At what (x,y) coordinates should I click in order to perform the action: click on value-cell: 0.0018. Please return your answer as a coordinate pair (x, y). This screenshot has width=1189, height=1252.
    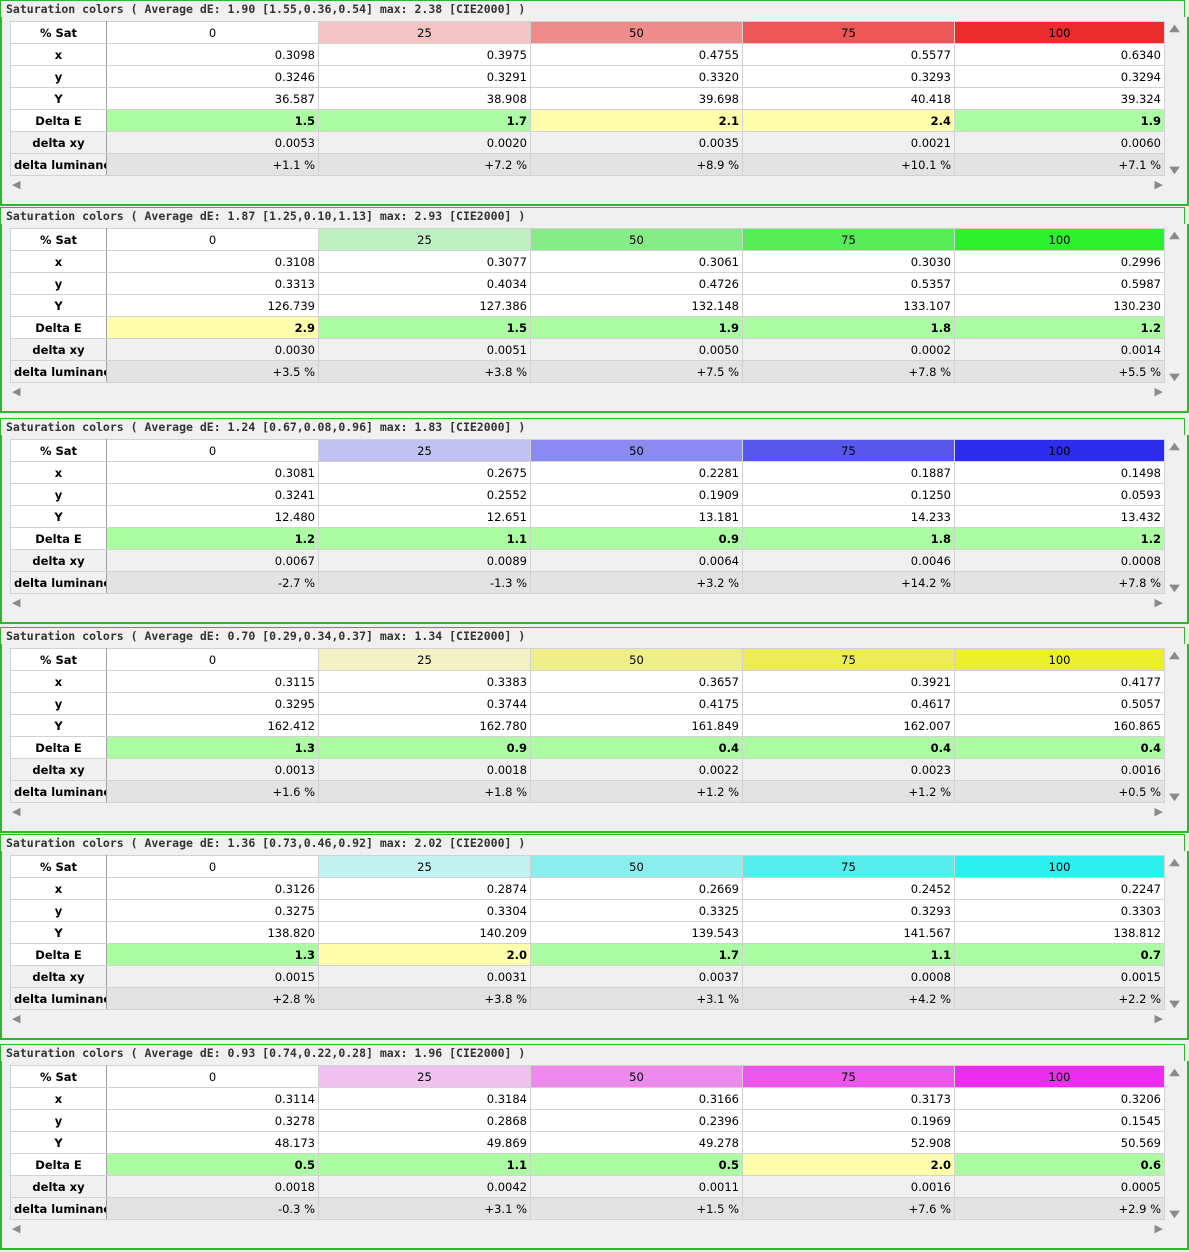
    Looking at the image, I should click on (212, 1186).